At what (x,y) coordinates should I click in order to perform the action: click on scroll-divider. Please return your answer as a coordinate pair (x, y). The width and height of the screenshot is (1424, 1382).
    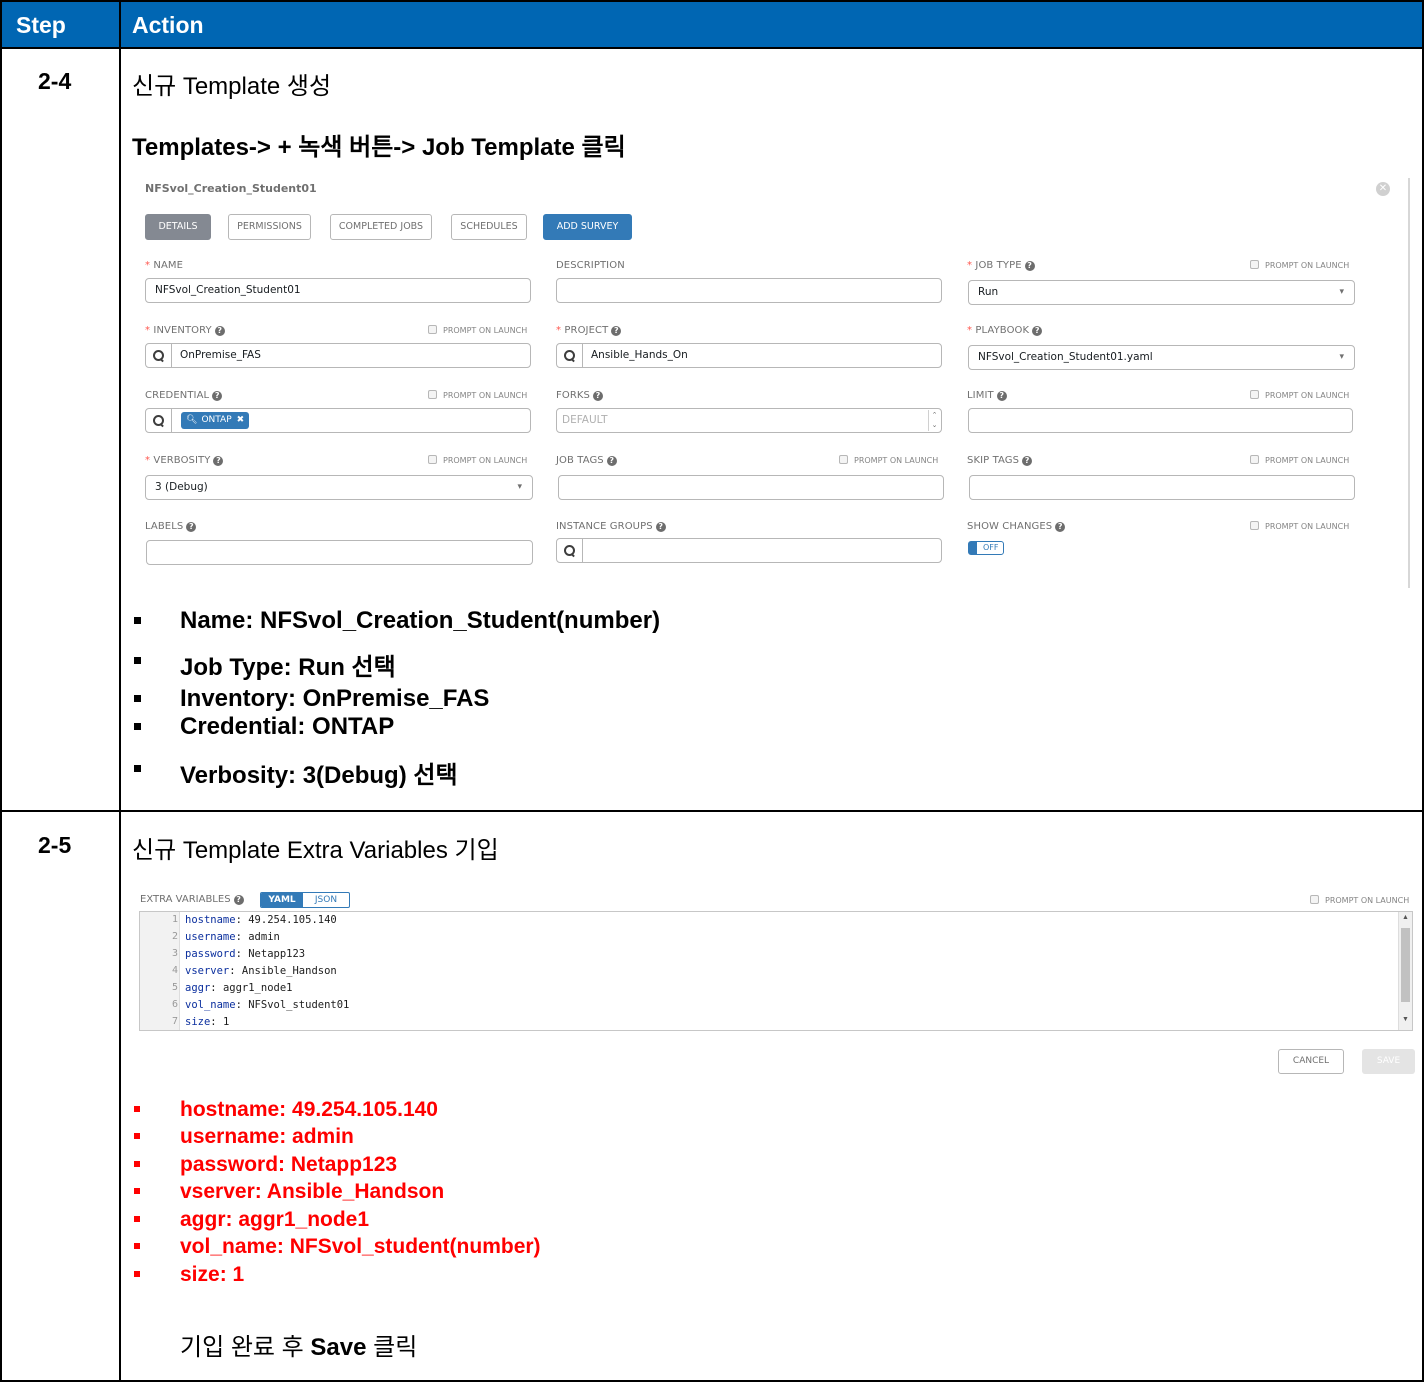
    Looking at the image, I should click on (1409, 383).